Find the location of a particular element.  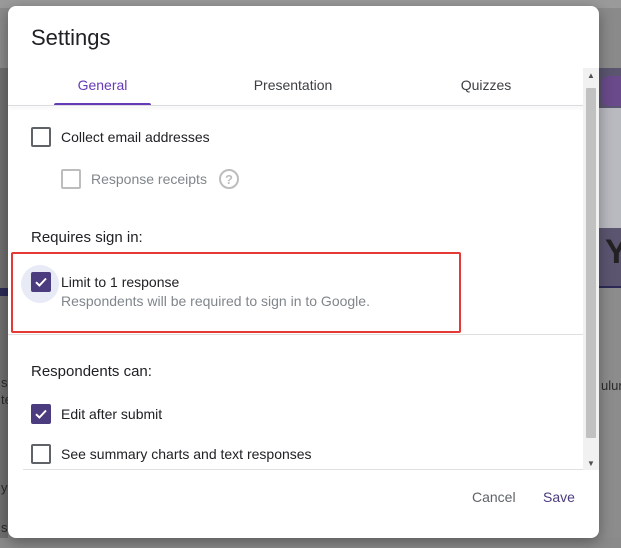

tab-bar: General Presentation Quizzes is located at coordinates (295, 85).